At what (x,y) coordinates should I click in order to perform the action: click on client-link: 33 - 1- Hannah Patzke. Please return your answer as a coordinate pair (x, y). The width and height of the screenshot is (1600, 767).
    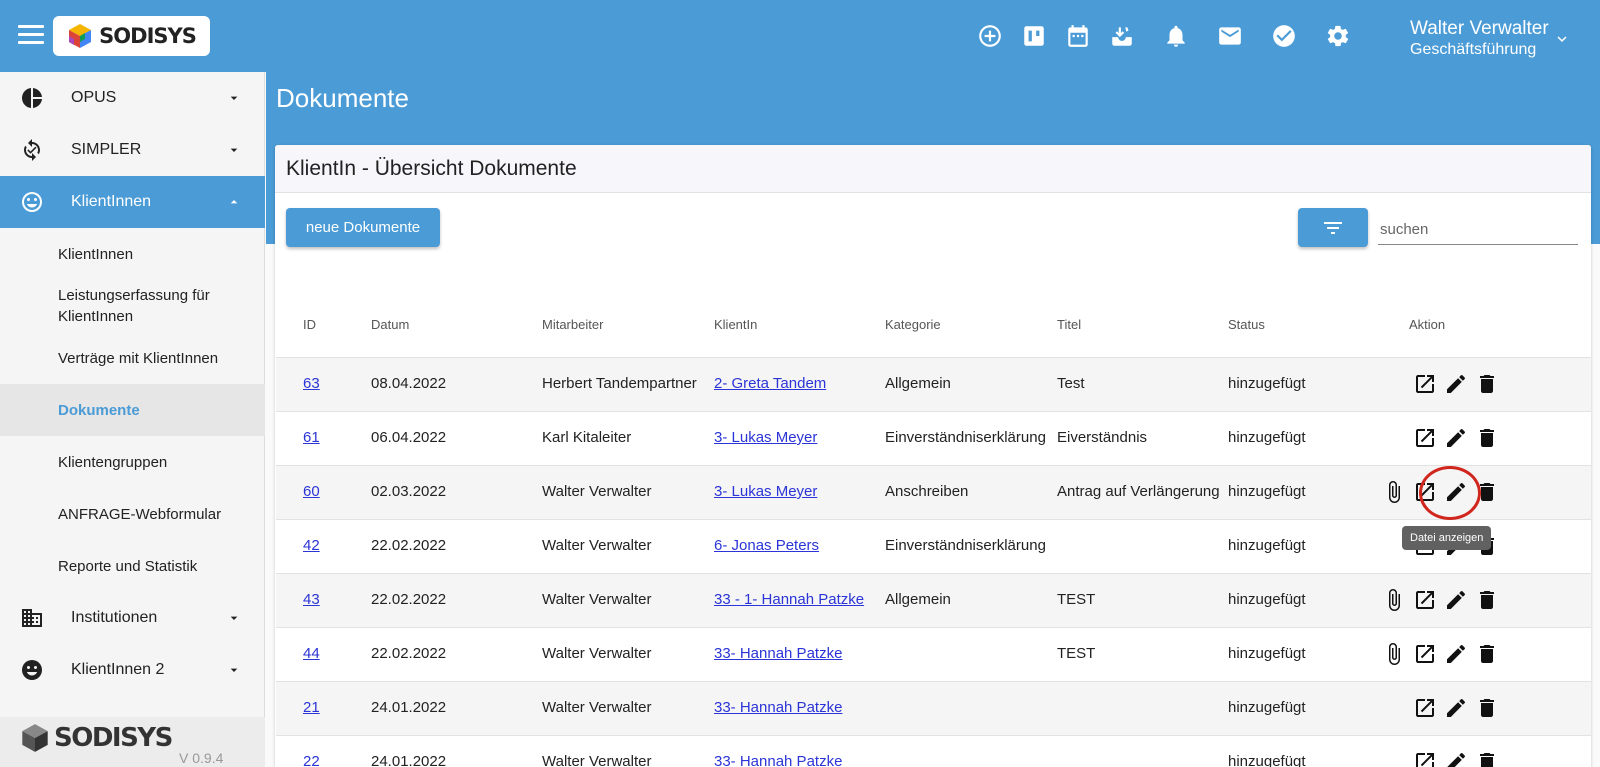
    Looking at the image, I should click on (789, 599).